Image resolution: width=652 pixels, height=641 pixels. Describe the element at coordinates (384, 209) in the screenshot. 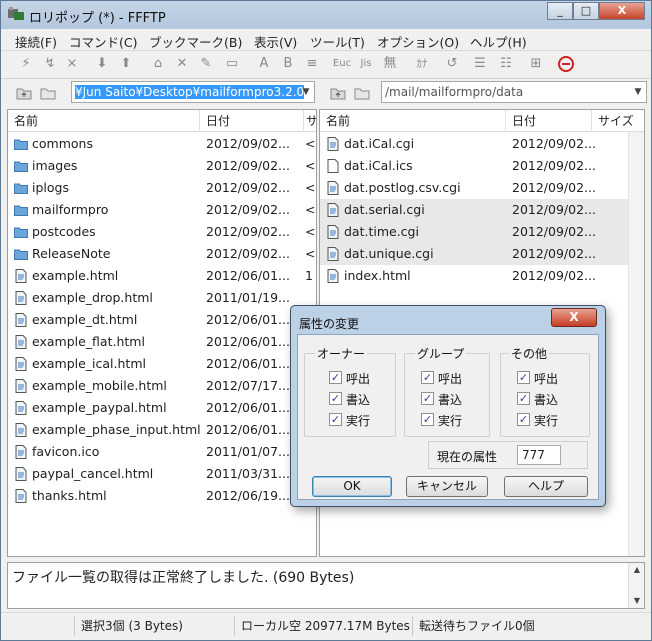

I see `file-name: dat.serial.cgi` at that location.